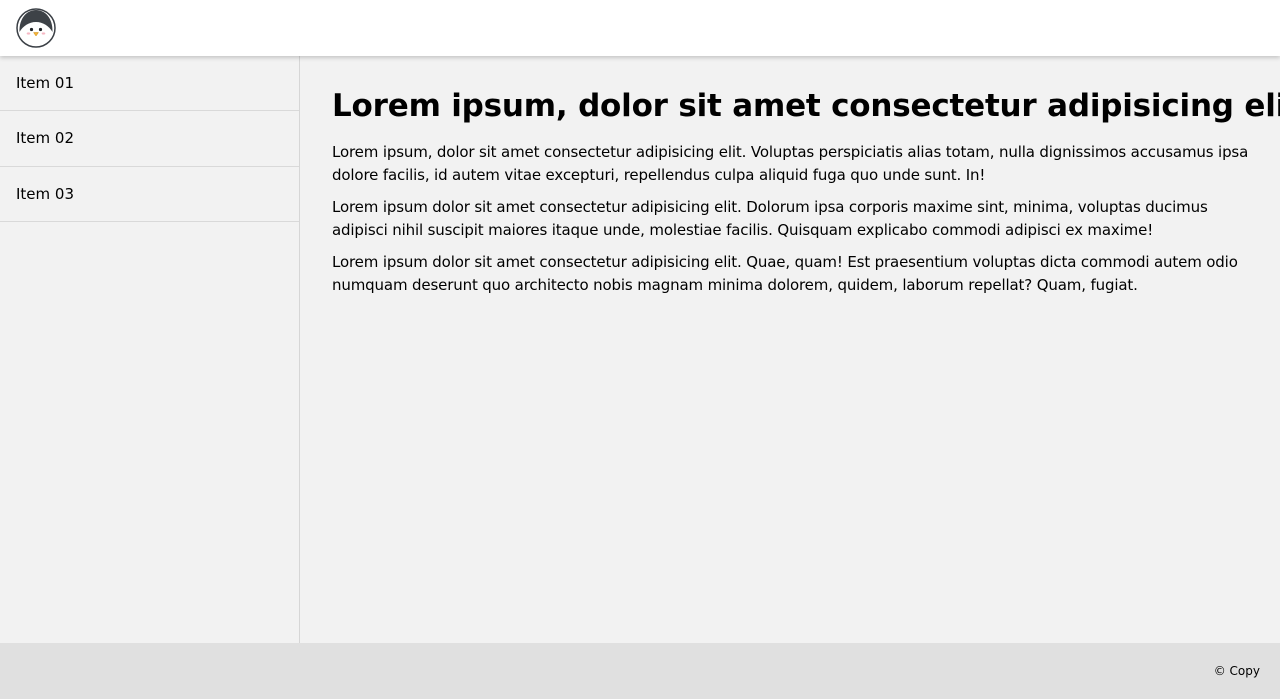 The image size is (1280, 699). I want to click on copyright-text: © Copy, so click(1236, 671).